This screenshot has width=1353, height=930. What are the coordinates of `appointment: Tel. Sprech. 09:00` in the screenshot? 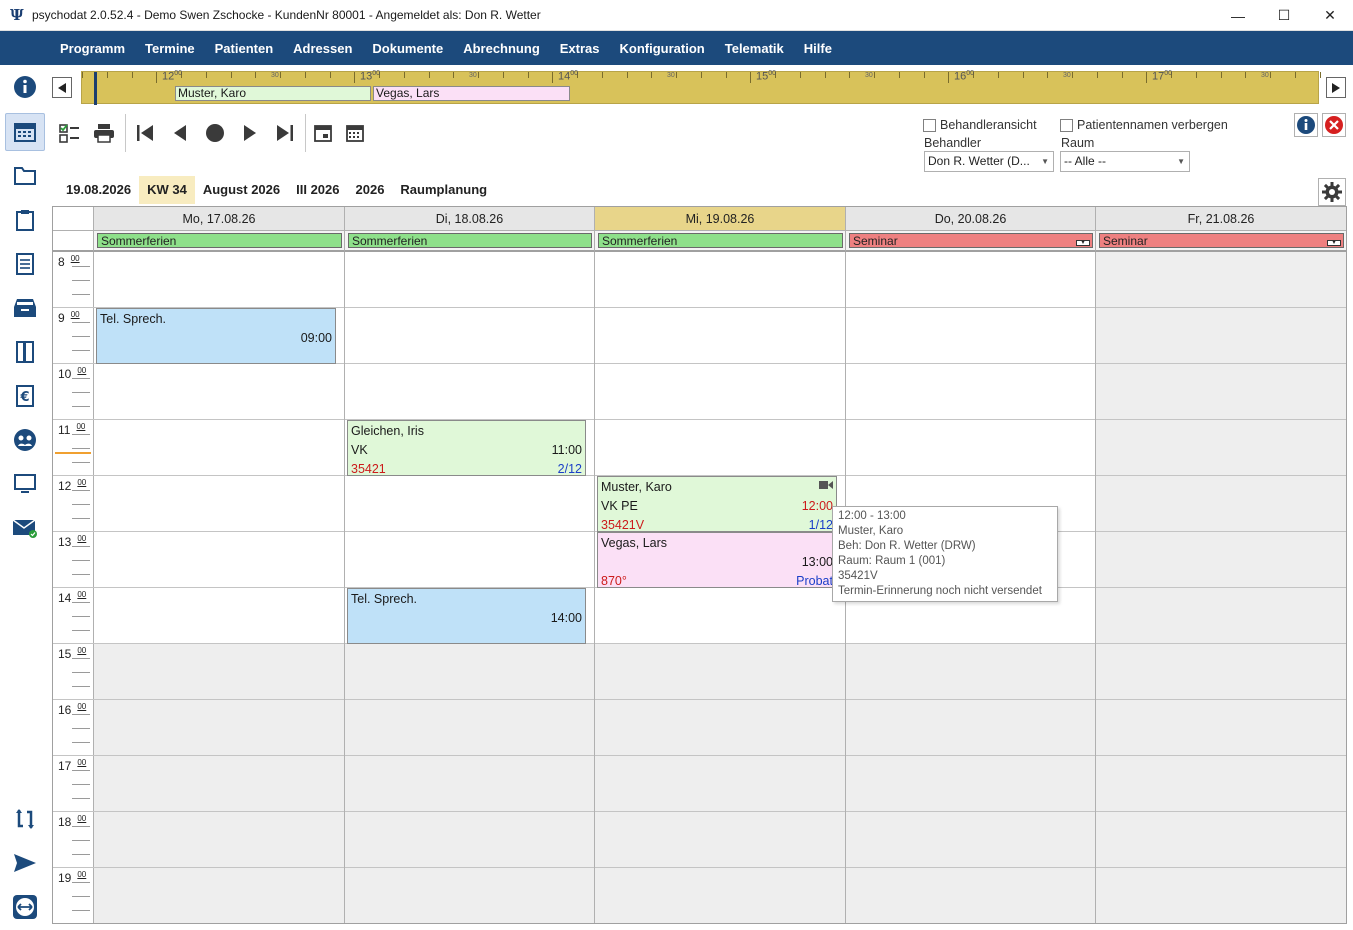 It's located at (216, 336).